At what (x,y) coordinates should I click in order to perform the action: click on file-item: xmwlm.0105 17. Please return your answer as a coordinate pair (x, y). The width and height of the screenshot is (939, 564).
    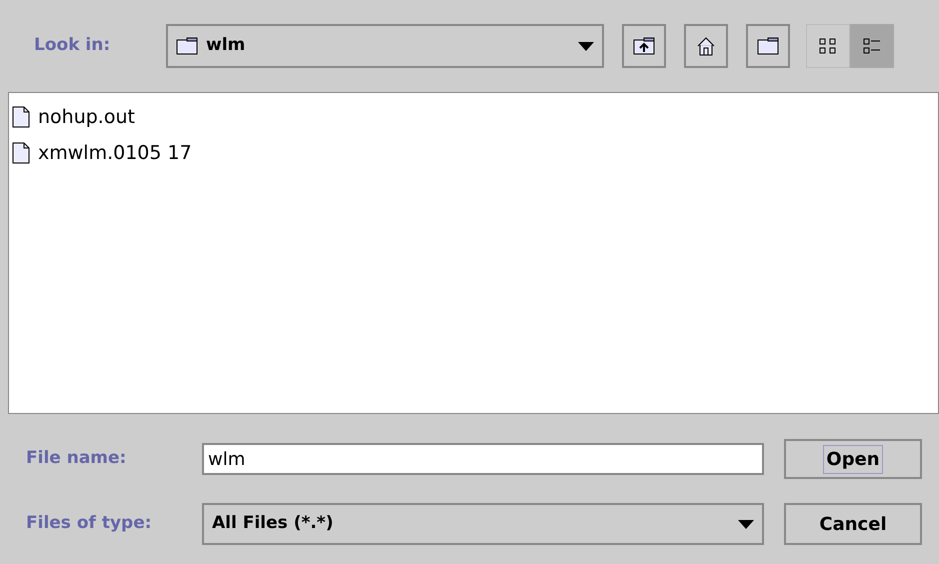
    Looking at the image, I should click on (475, 153).